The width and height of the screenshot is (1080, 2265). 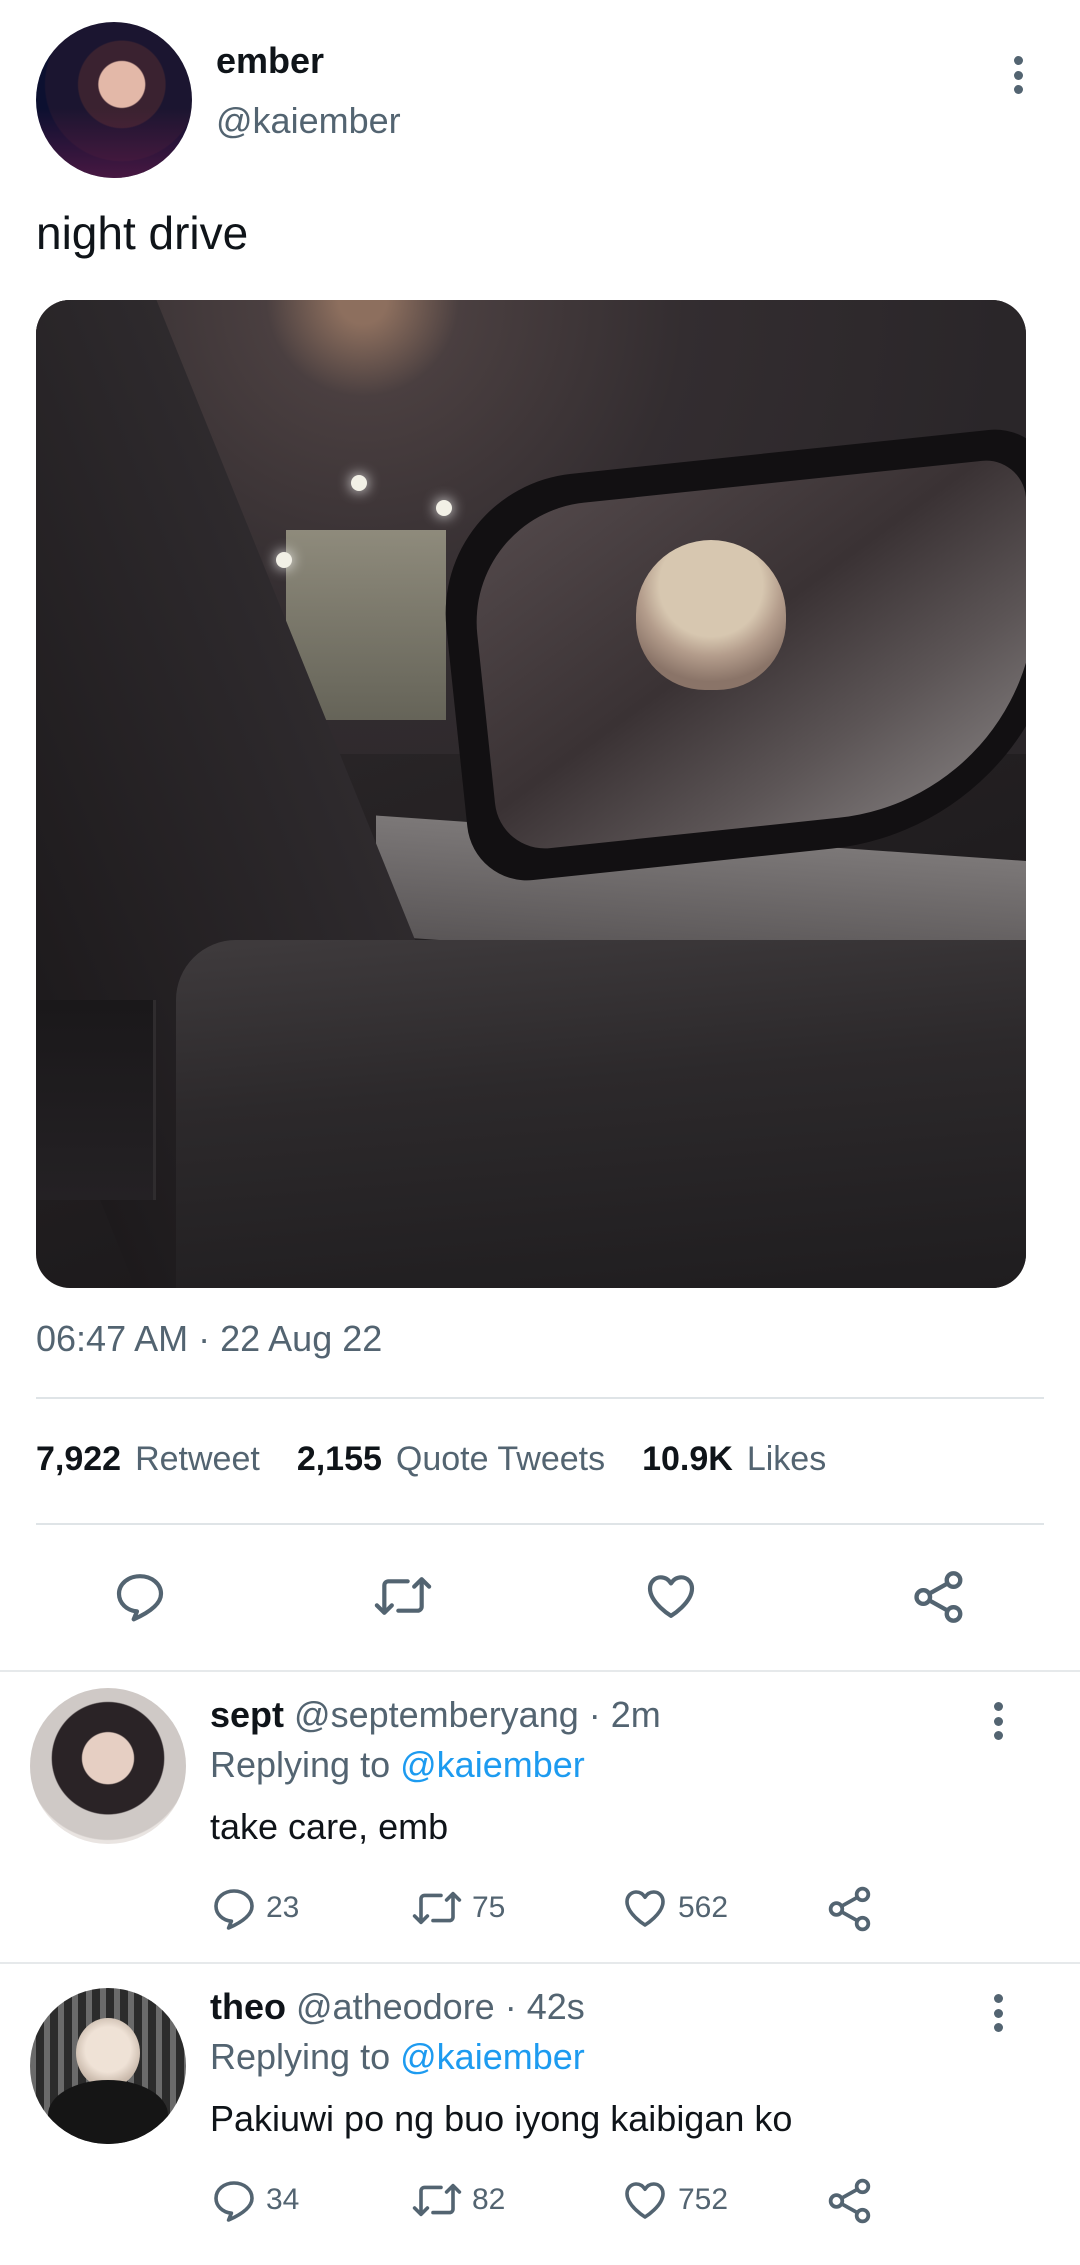 I want to click on reply-button: 34, so click(x=254, y=2200).